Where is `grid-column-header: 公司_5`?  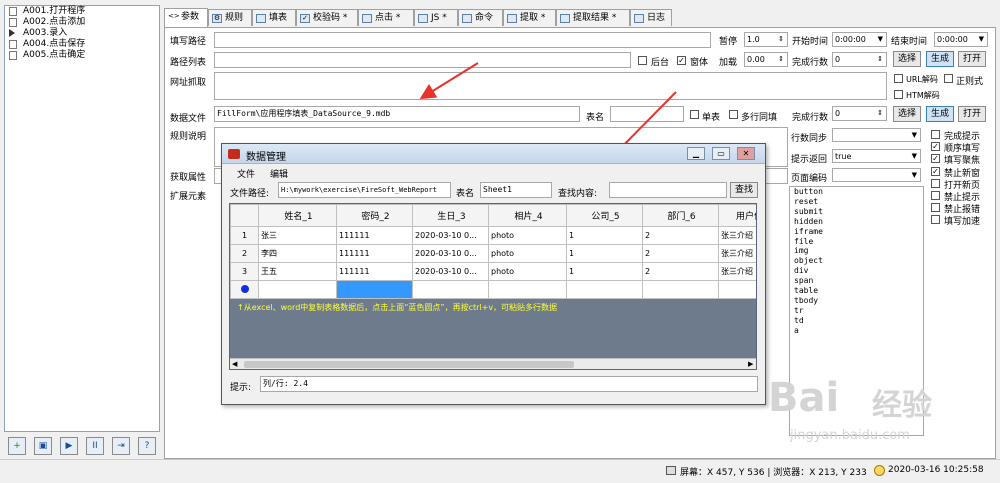 grid-column-header: 公司_5 is located at coordinates (604, 215).